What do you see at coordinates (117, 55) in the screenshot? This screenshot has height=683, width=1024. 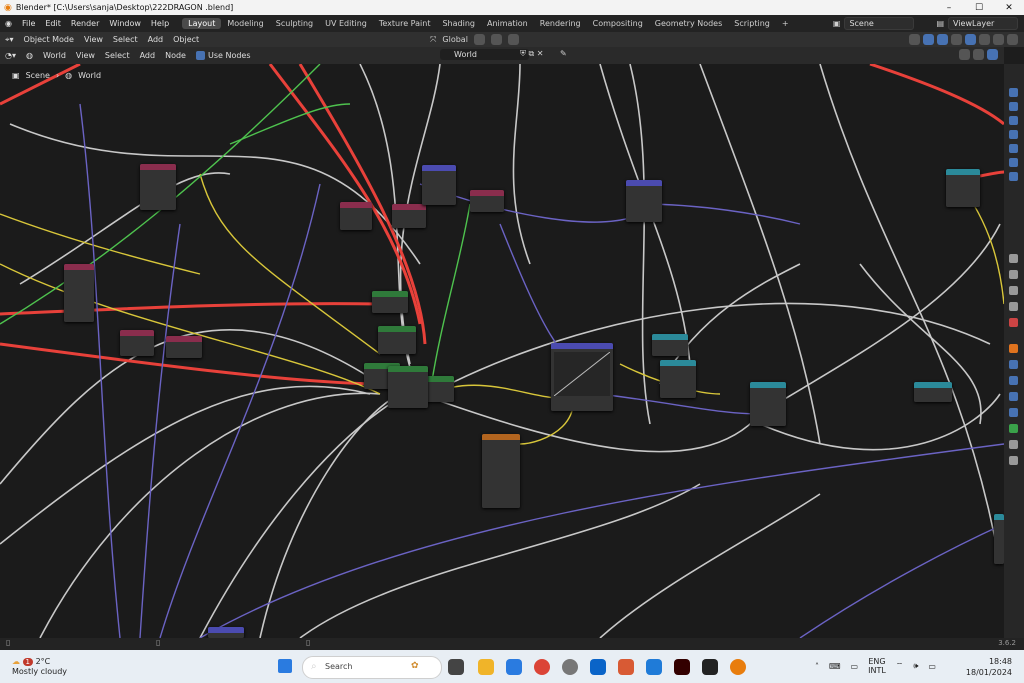 I see `node-menu-select: Select` at bounding box center [117, 55].